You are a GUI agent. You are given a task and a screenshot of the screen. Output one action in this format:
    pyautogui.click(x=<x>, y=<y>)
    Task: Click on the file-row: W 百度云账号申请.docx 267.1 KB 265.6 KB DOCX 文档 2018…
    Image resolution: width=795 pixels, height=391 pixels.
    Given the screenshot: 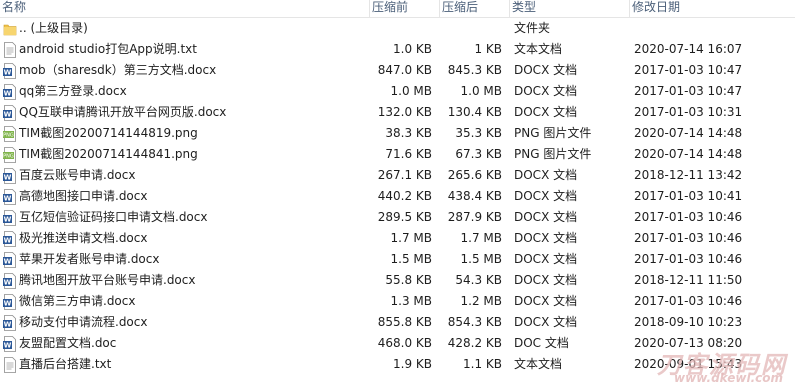 What is the action you would take?
    pyautogui.click(x=397, y=175)
    